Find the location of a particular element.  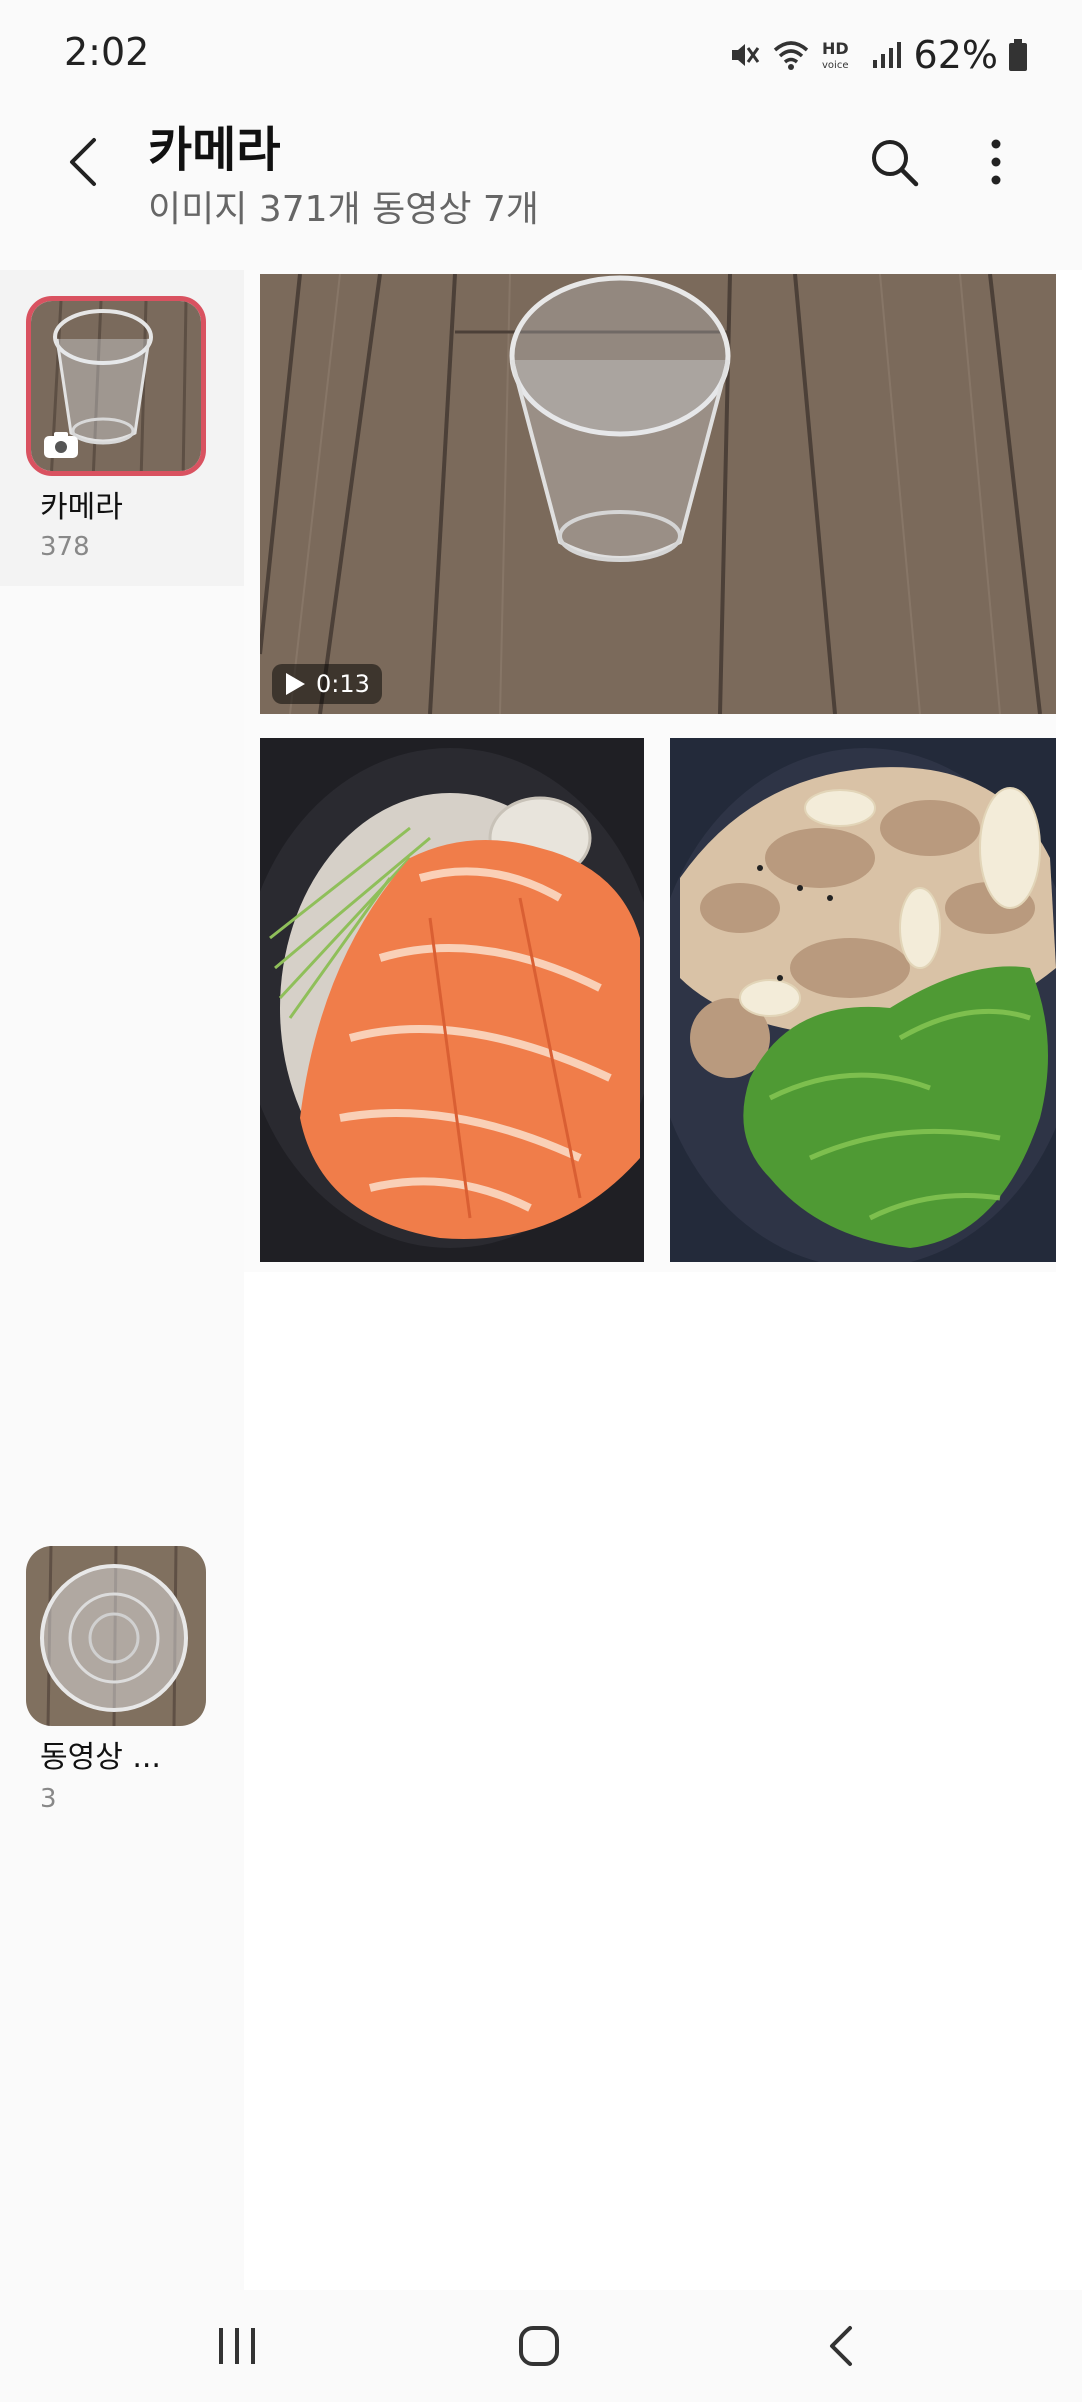

video-duration-badge: 0:13 is located at coordinates (327, 684).